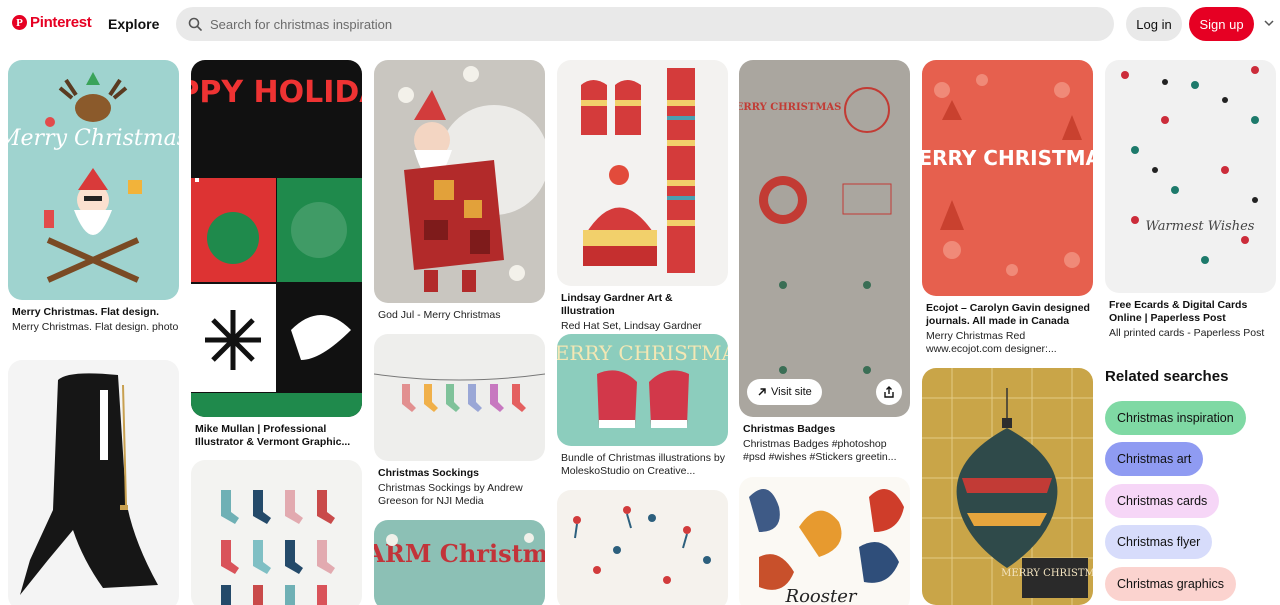 This screenshot has height=605, width=1280. What do you see at coordinates (824, 238) in the screenshot?
I see `pin-image: MERRY CHRISTMAS Visit site` at bounding box center [824, 238].